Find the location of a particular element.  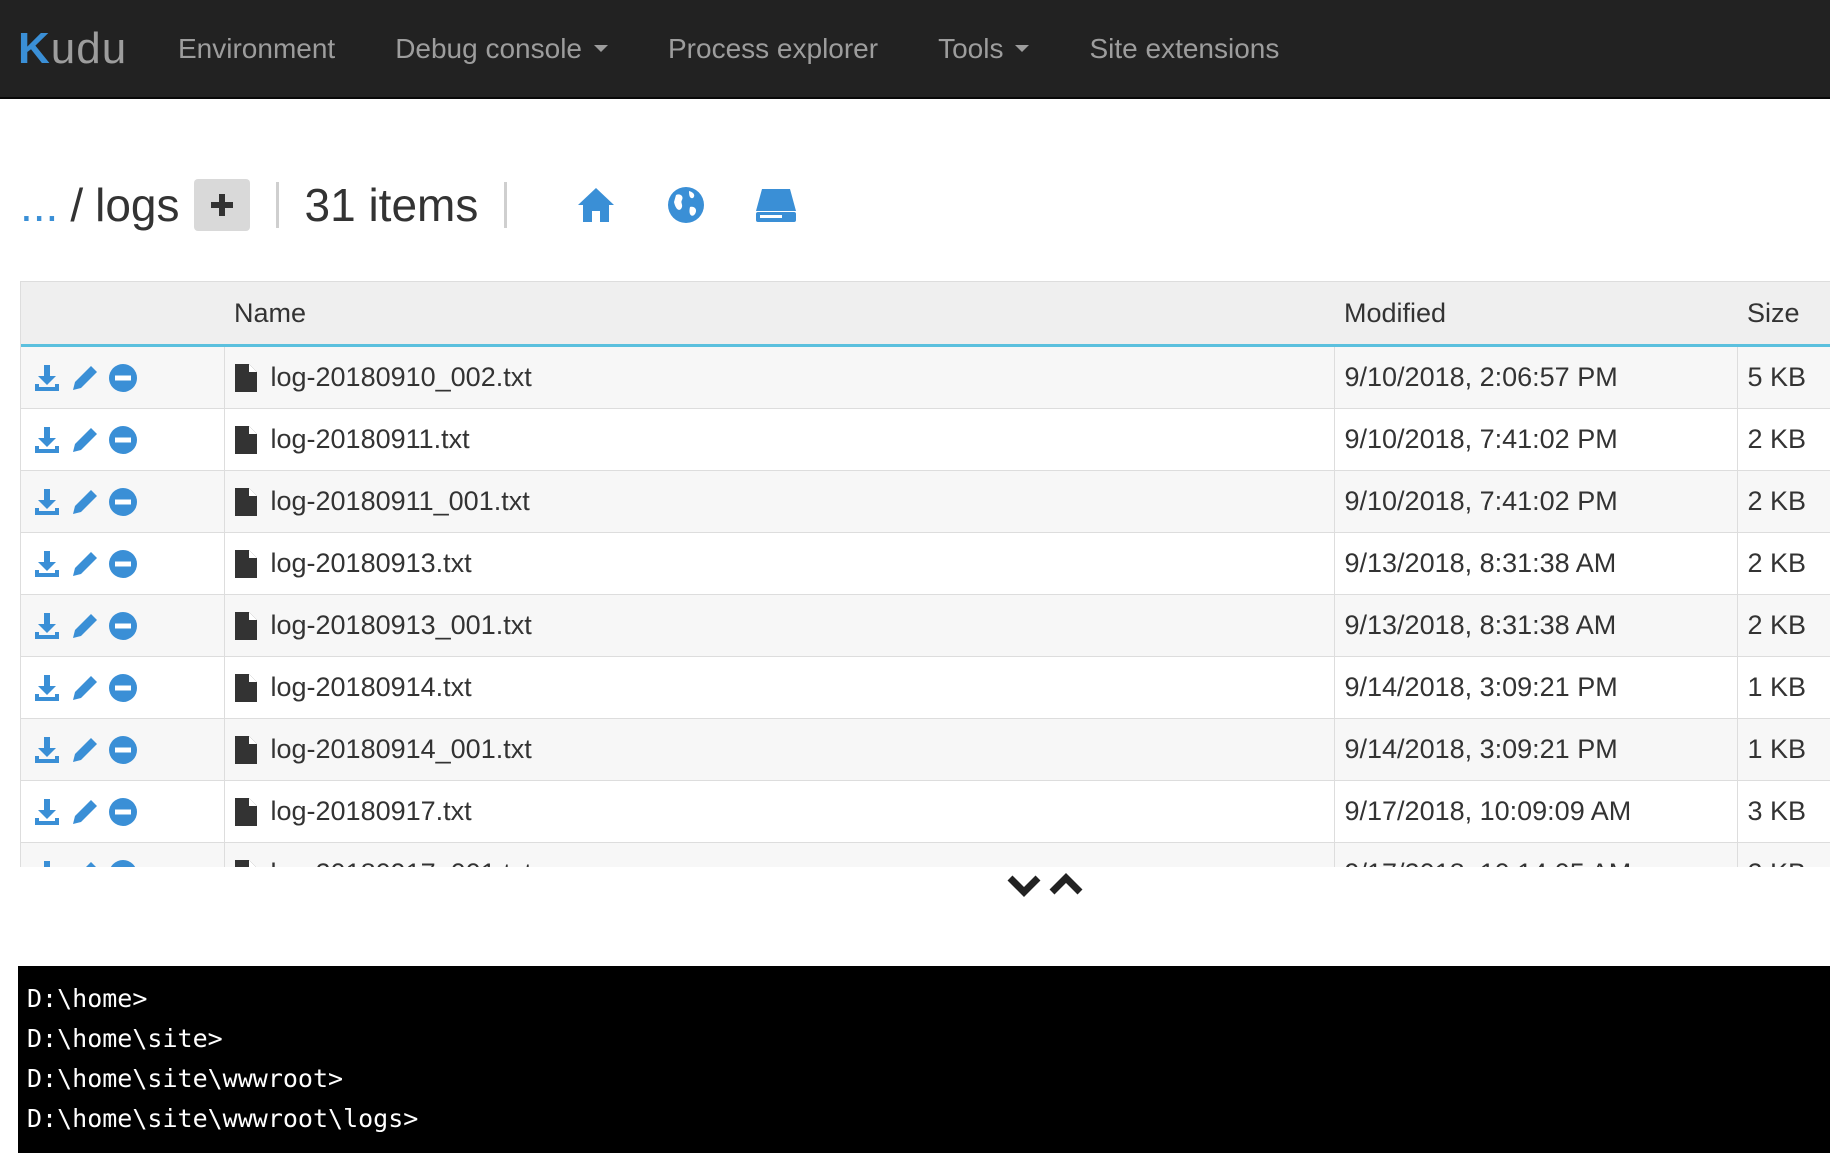

logo-text: udu is located at coordinates (89, 48).